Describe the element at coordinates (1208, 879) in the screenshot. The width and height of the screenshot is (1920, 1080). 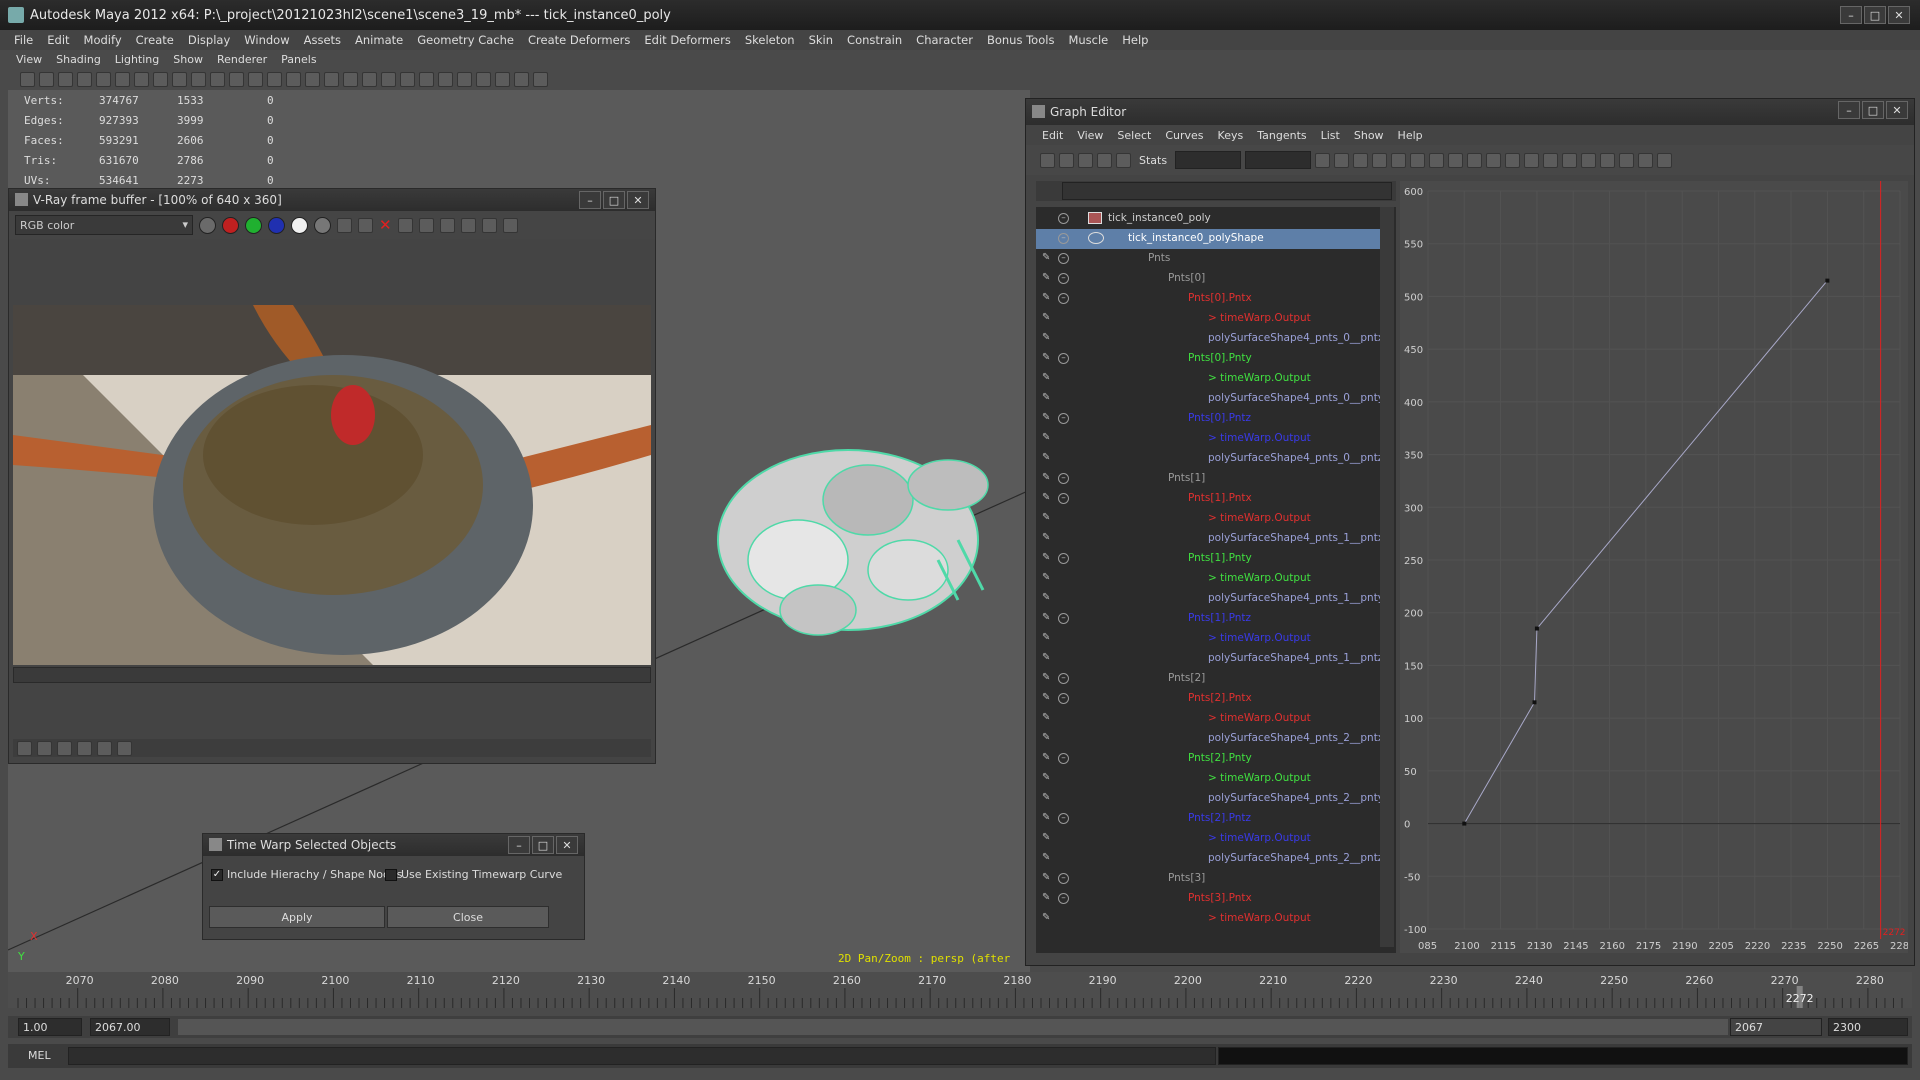
I see `outliner-item: ✎ – Pnts[3]` at that location.